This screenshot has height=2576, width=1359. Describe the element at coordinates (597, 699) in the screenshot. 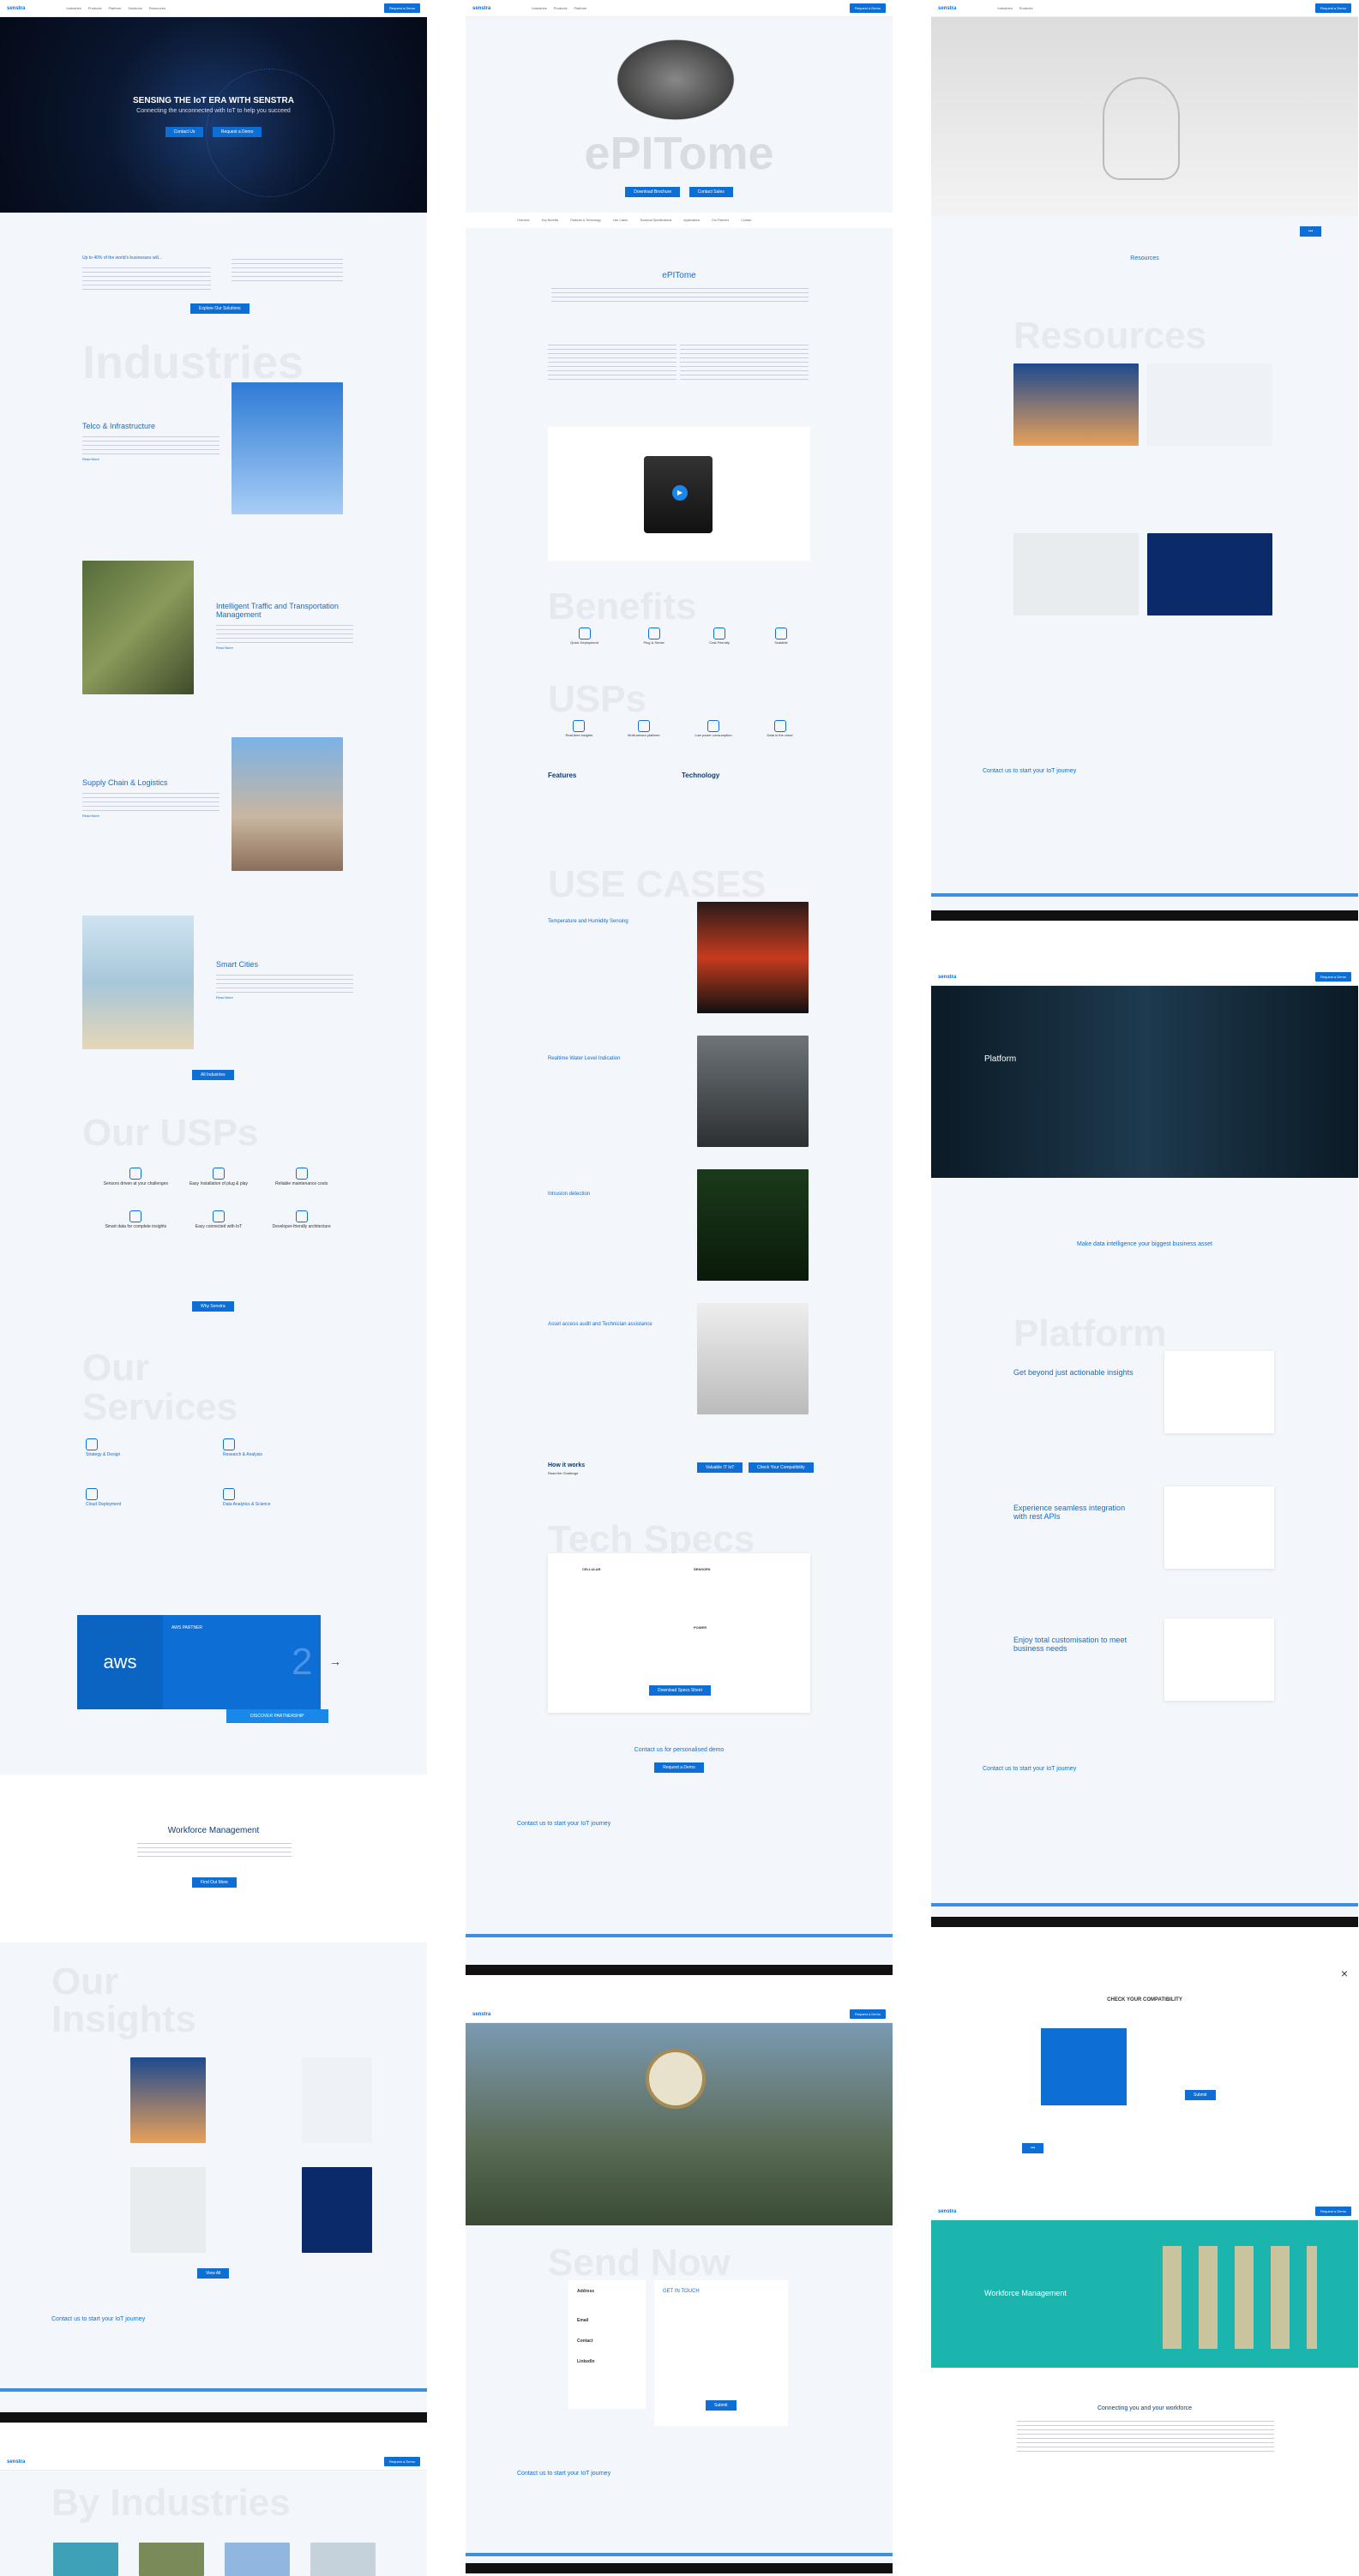

I see `usps-heading: USPs` at that location.